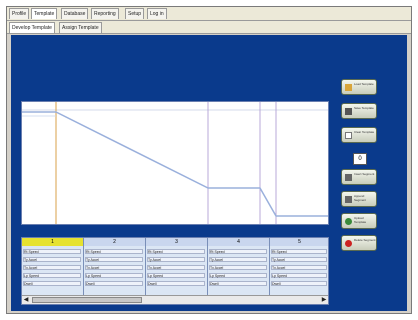 This screenshot has height=320, width=418. I want to click on insert-icon, so click(348, 177).